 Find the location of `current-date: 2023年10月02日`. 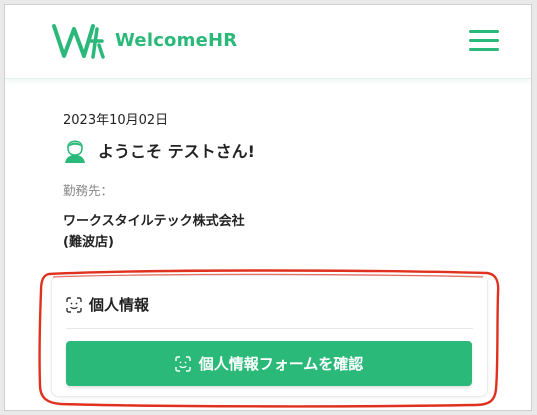

current-date: 2023年10月02日 is located at coordinates (116, 120).